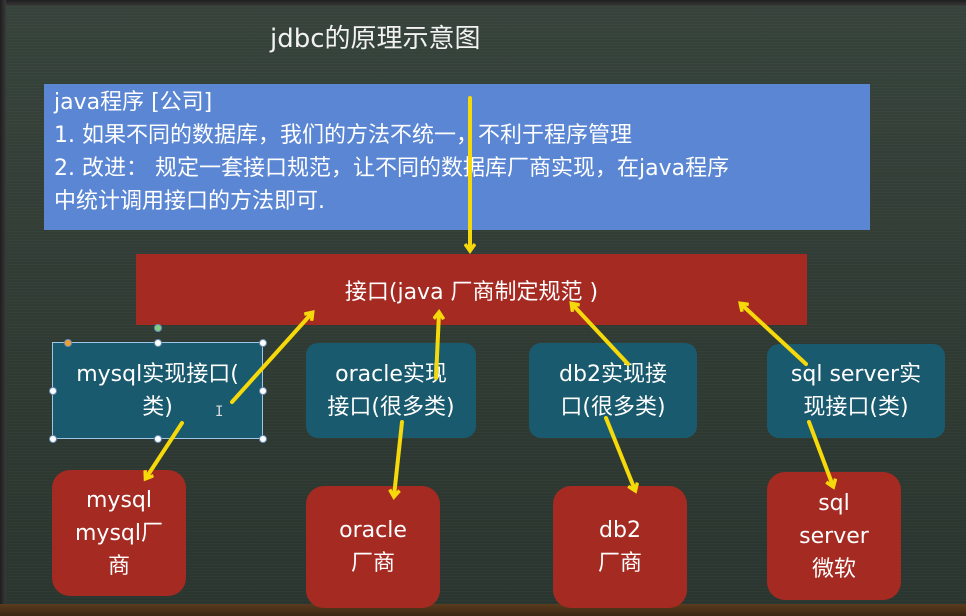 This screenshot has width=966, height=616. Describe the element at coordinates (601, 335) in the screenshot. I see `arrow-db2-impl-to-interface` at that location.